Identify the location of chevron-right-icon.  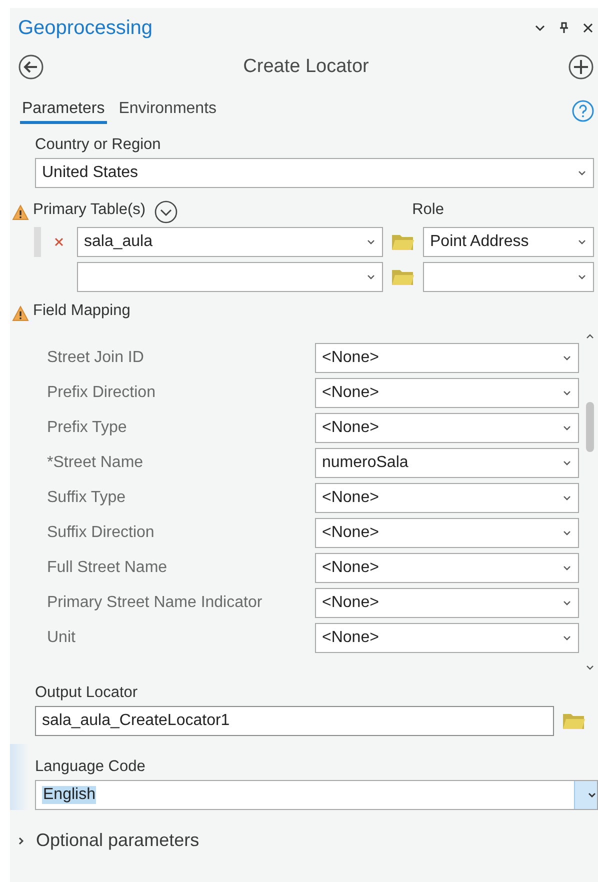
(21, 841).